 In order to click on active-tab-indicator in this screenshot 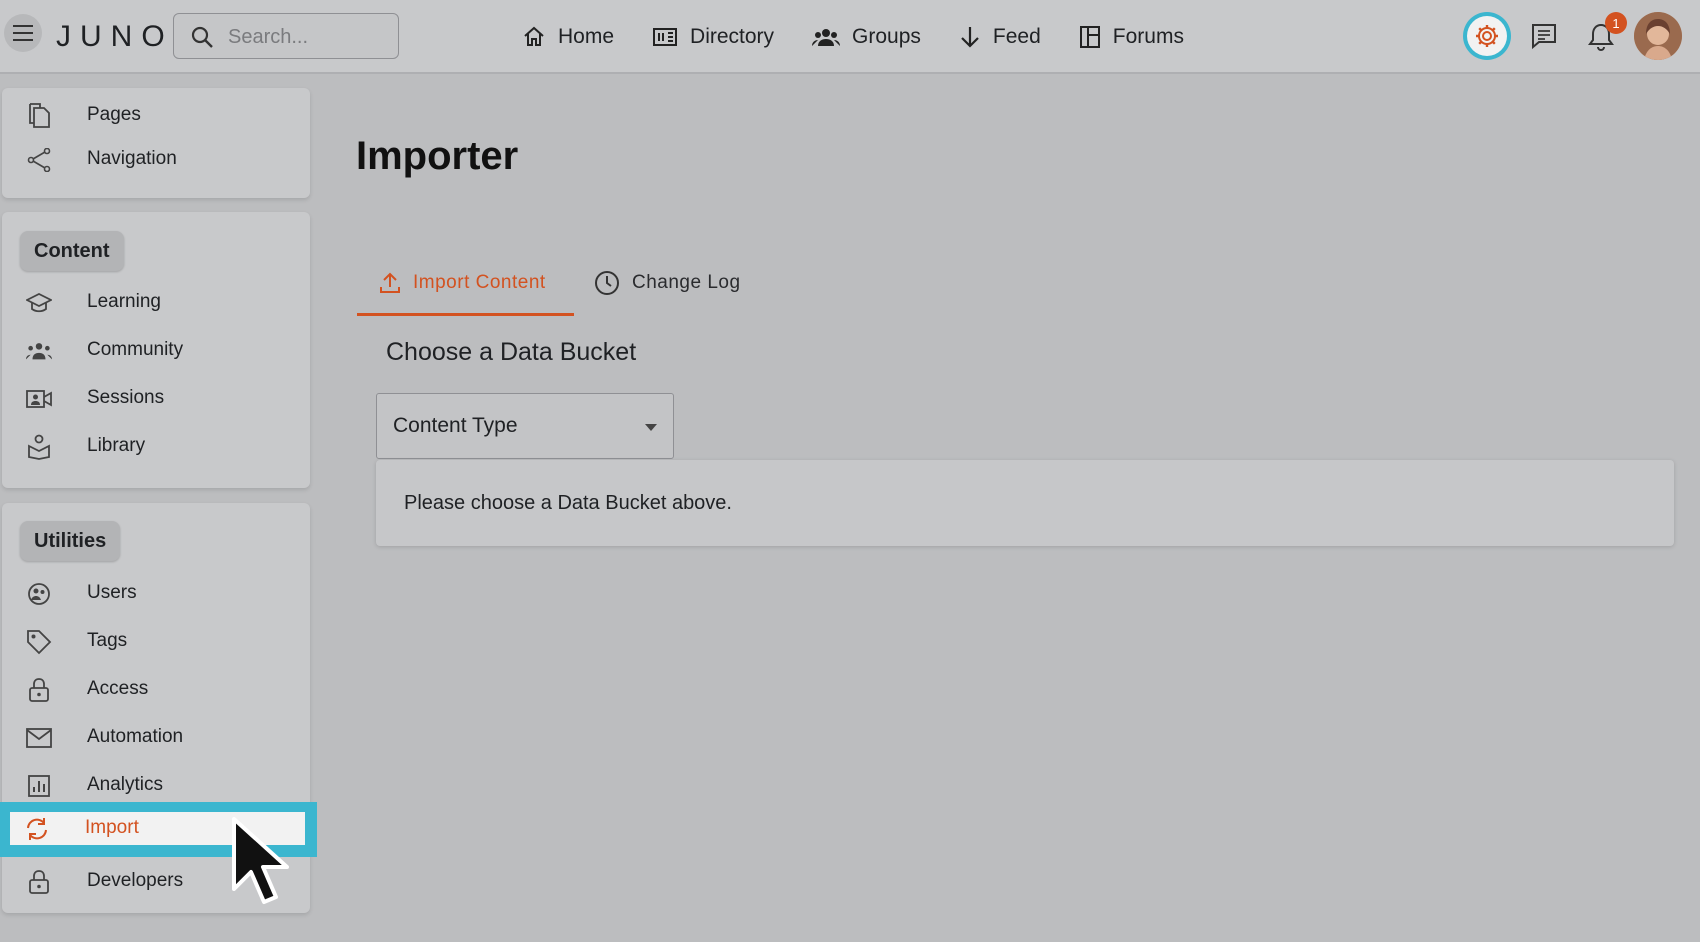, I will do `click(465, 314)`.